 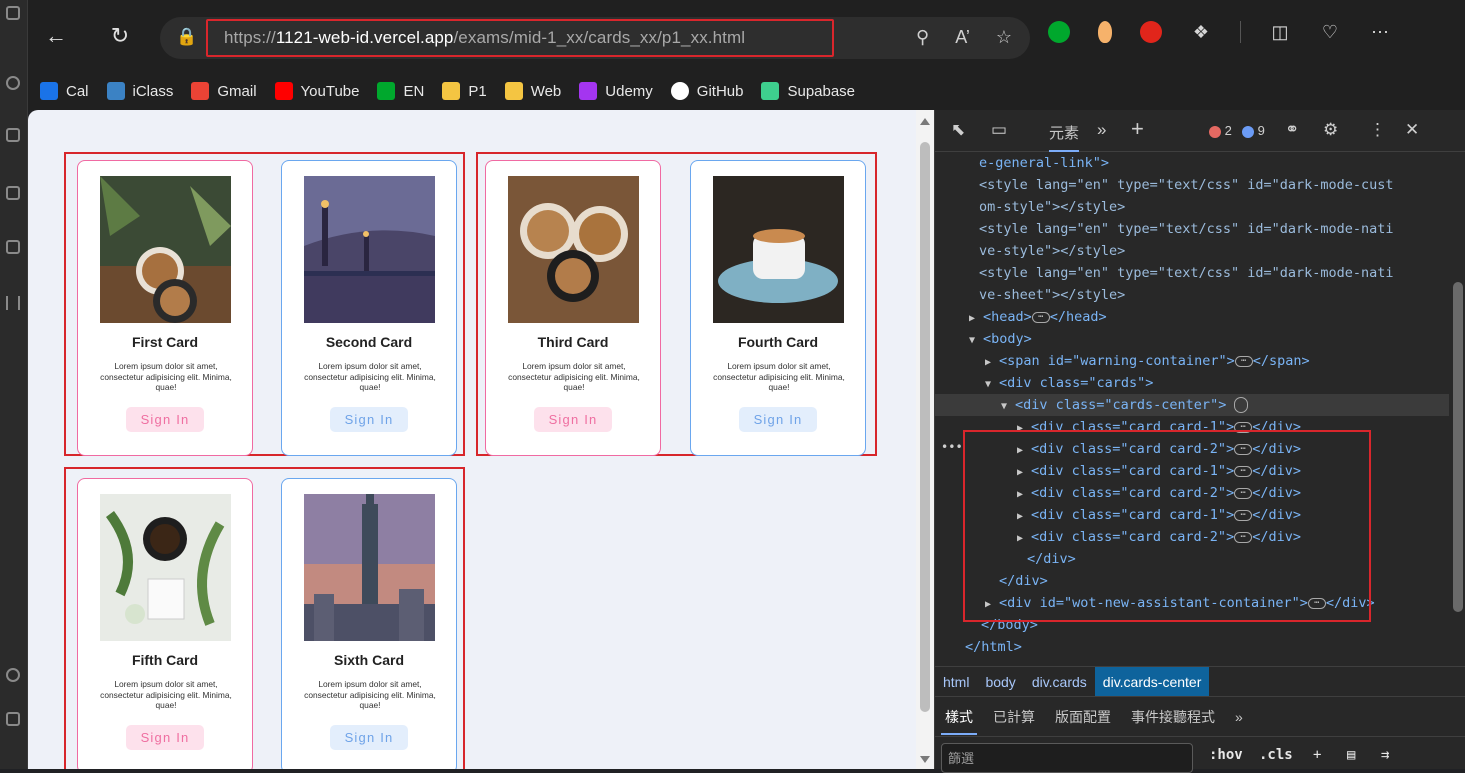 I want to click on styles-subtab: 已計算, so click(x=1014, y=717).